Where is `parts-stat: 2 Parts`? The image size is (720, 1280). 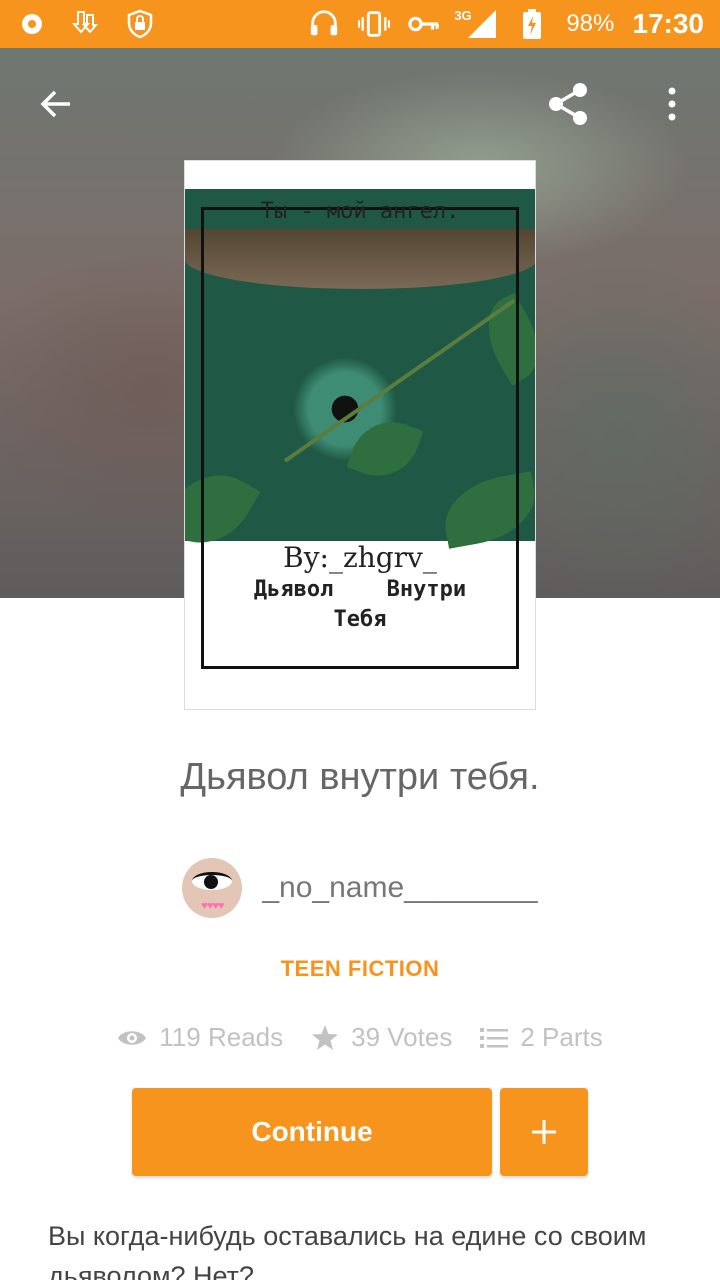 parts-stat: 2 Parts is located at coordinates (541, 1037).